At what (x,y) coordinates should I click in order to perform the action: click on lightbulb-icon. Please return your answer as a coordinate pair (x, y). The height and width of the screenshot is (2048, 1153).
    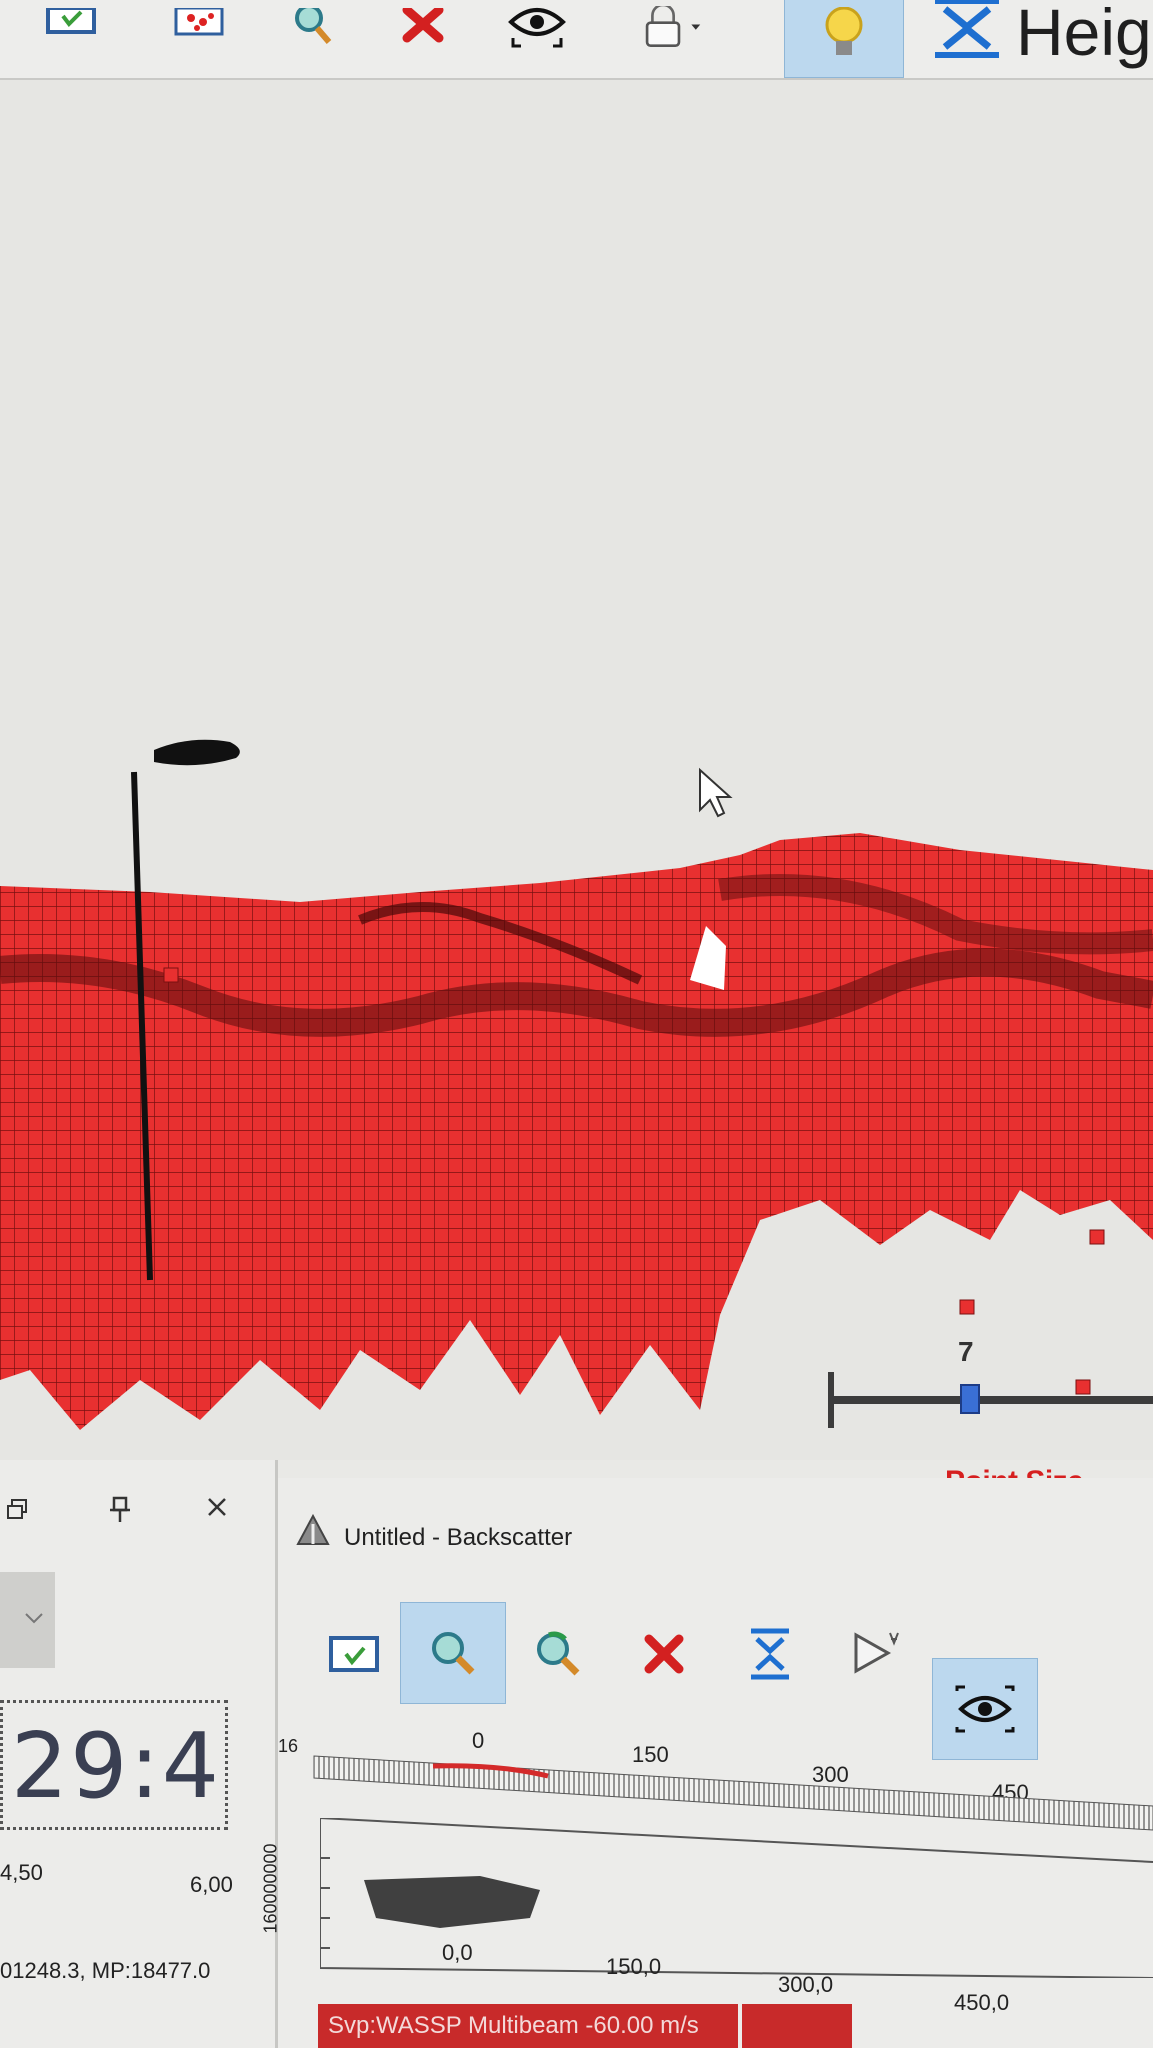
    Looking at the image, I should click on (844, 31).